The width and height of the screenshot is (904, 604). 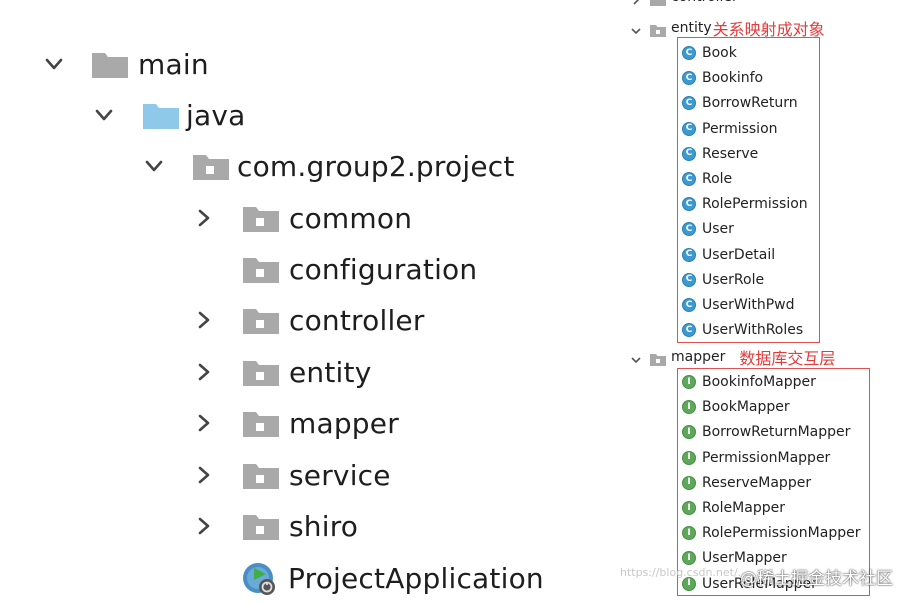 I want to click on tree-node-controller-small: controller, so click(x=684, y=4).